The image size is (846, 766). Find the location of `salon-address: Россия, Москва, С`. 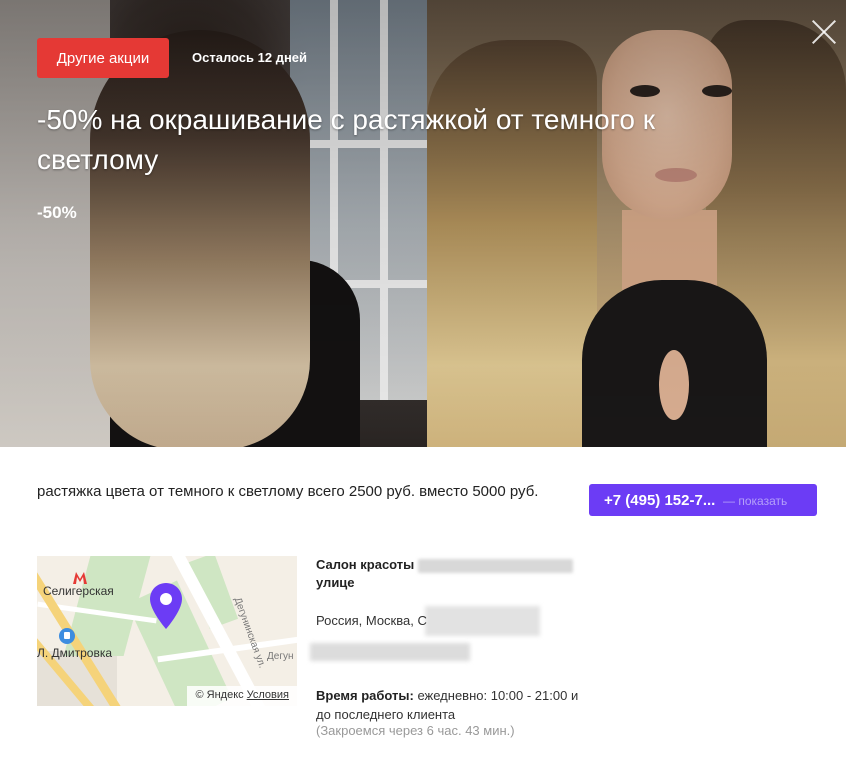

salon-address: Россия, Москва, С is located at coordinates (371, 620).